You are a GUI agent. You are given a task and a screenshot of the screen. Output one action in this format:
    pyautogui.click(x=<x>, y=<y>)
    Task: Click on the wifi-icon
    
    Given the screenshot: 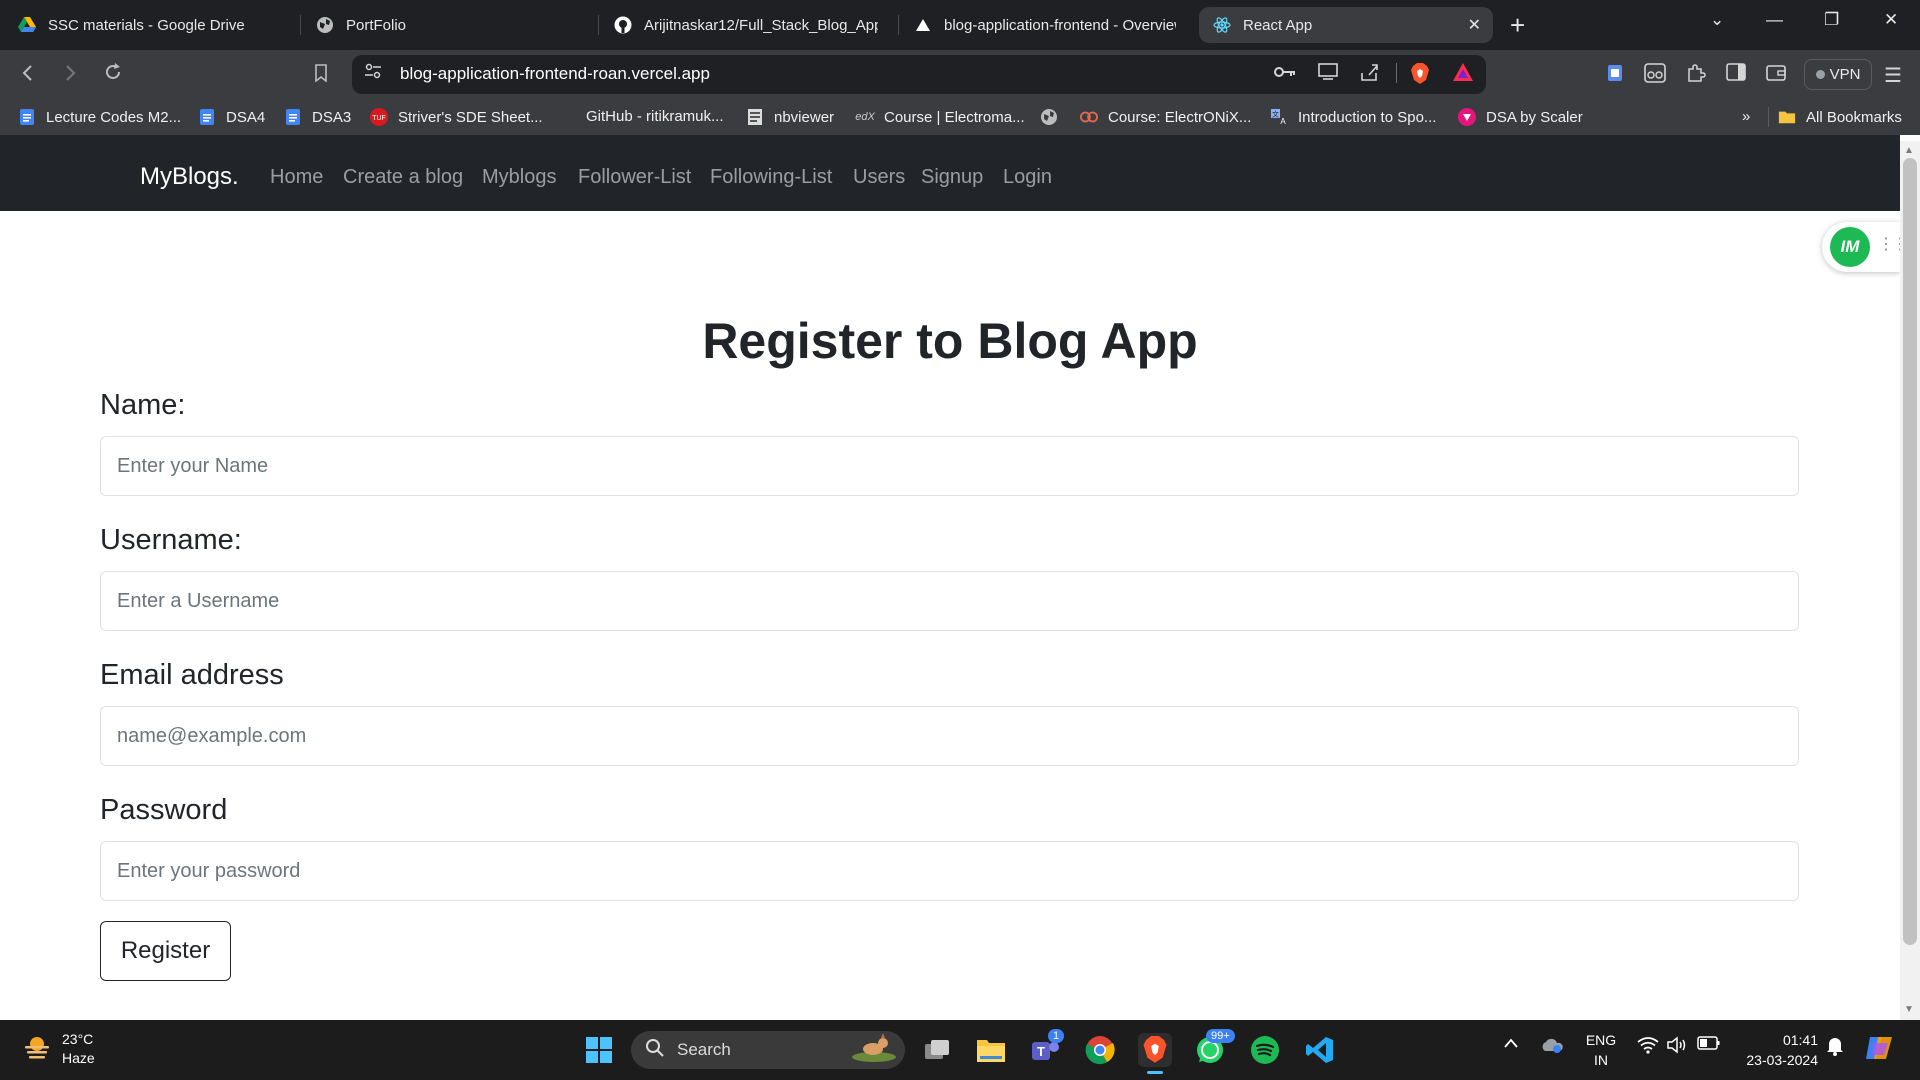 What is the action you would take?
    pyautogui.click(x=1648, y=1047)
    